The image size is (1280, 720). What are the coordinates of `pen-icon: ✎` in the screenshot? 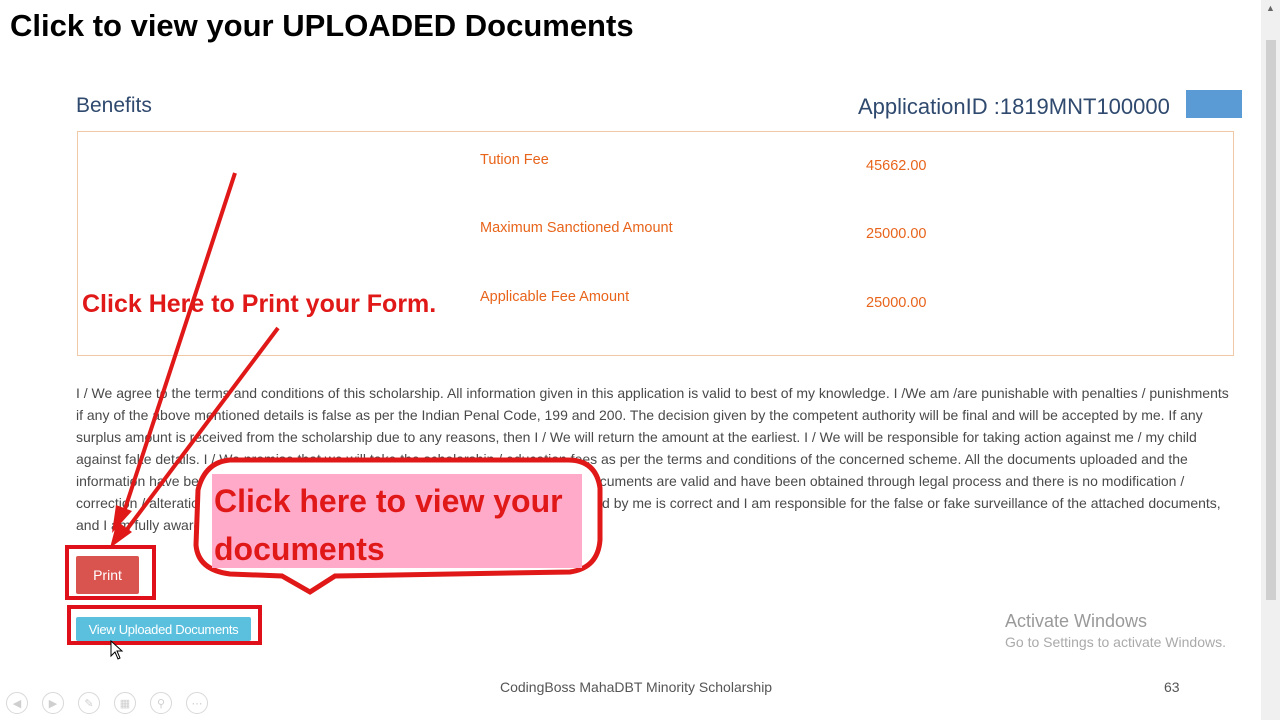 It's located at (89, 703).